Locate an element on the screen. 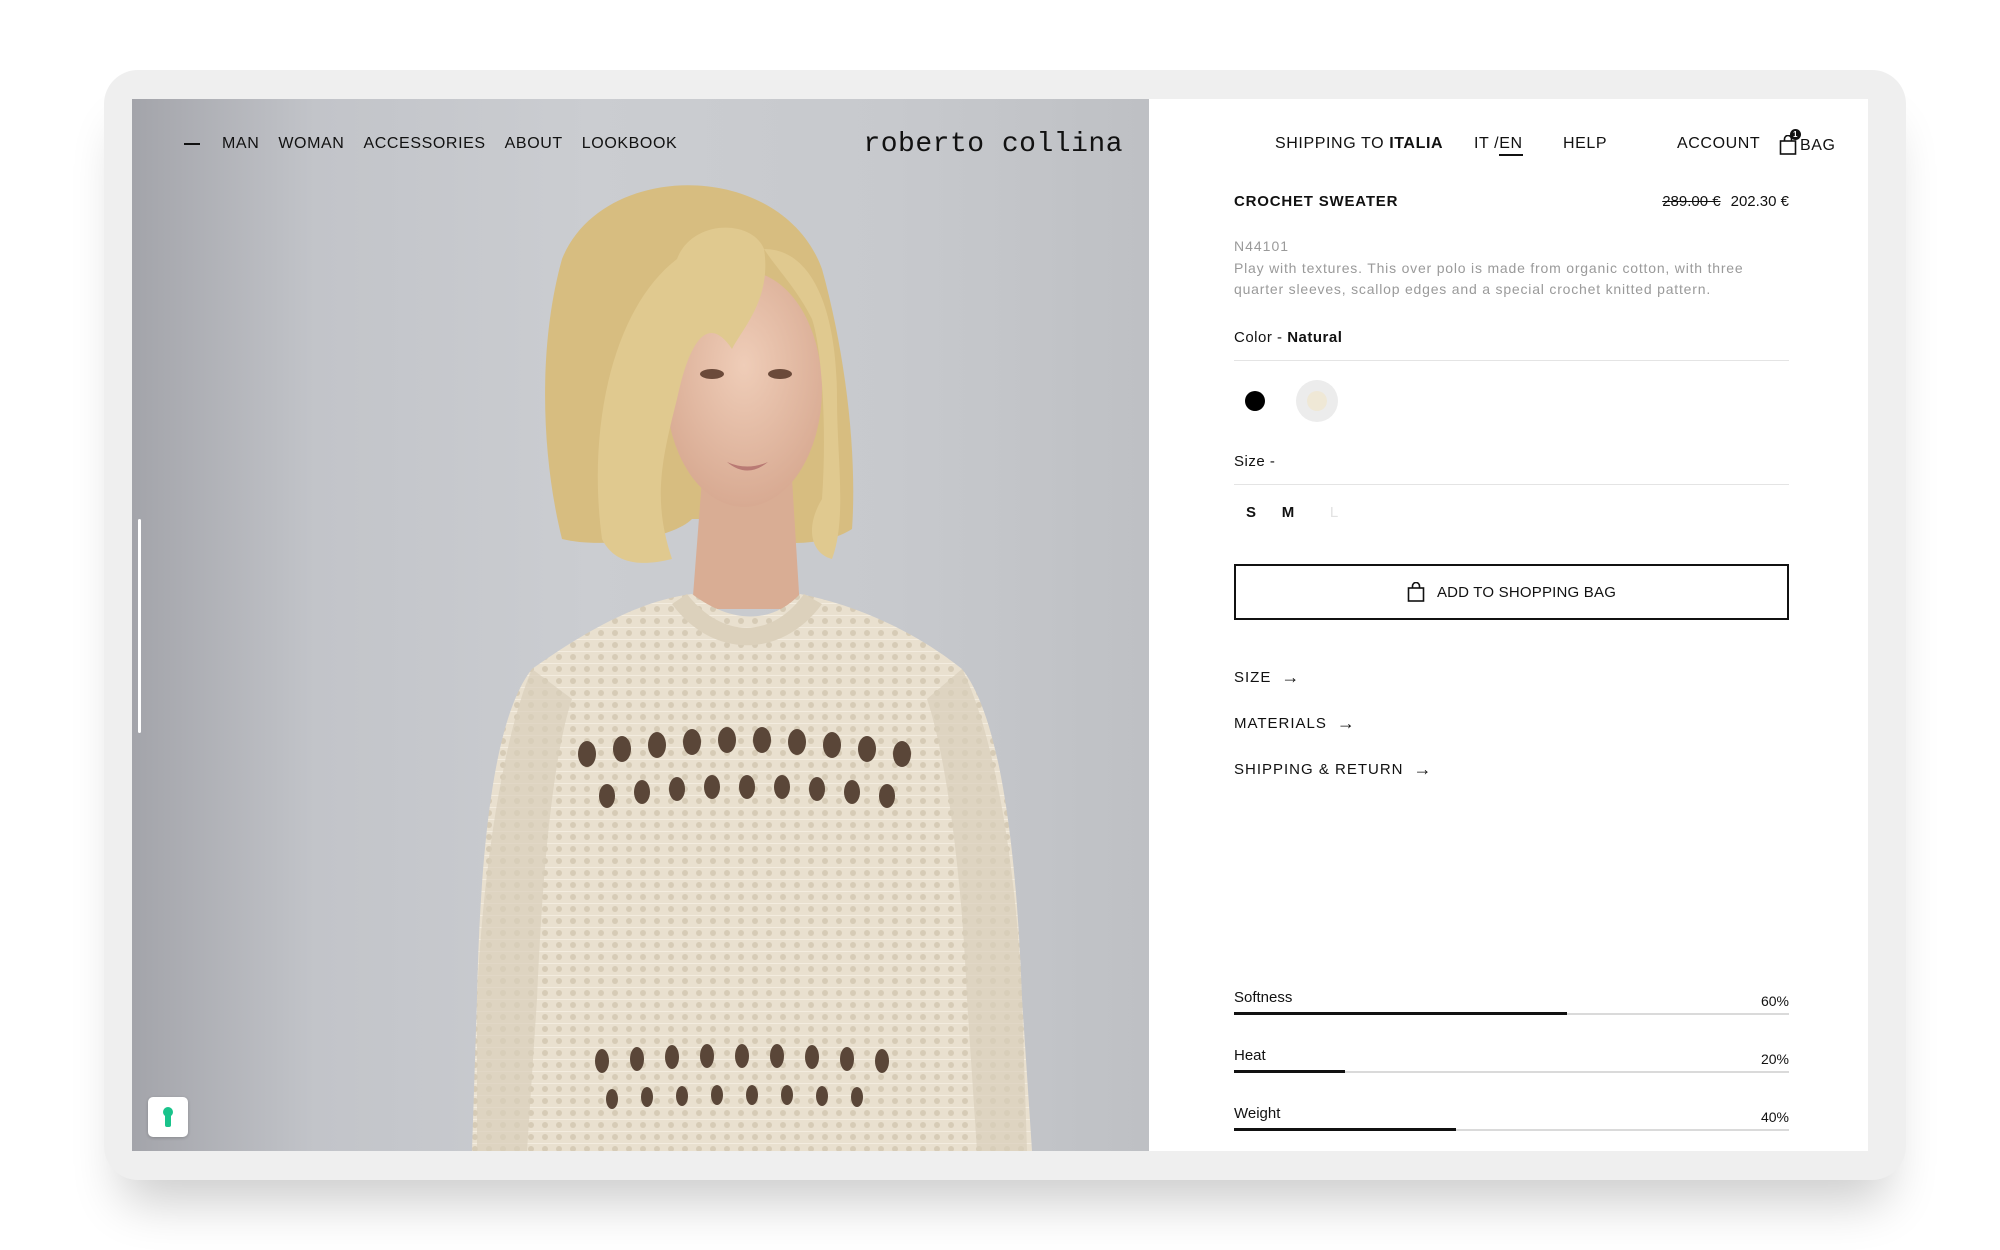  meter-value: 20% is located at coordinates (1774, 1059).